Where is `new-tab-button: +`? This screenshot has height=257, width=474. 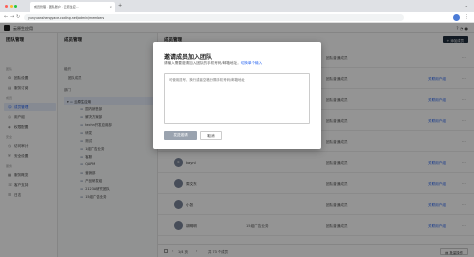 new-tab-button: + is located at coordinates (120, 6).